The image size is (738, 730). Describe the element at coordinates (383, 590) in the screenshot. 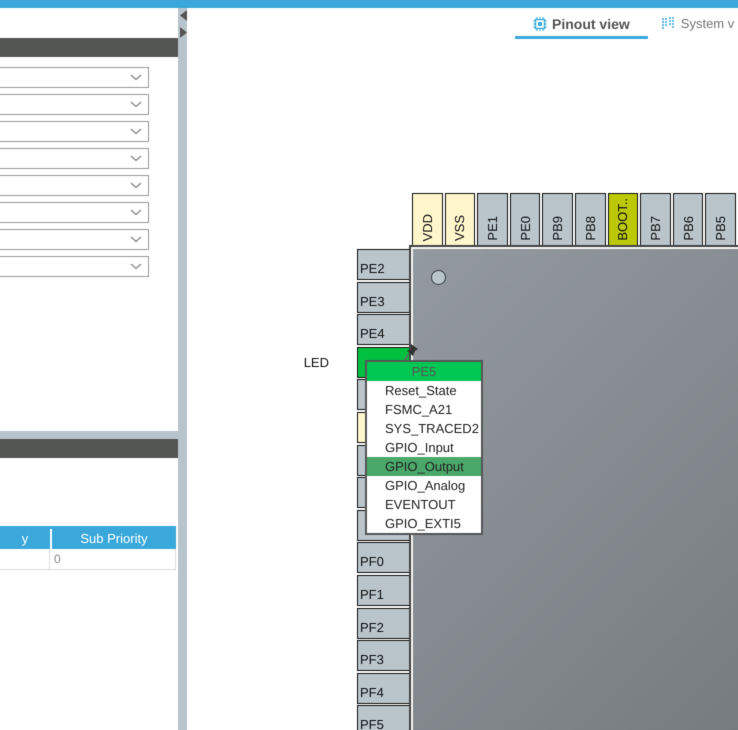

I see `pin: PF1` at that location.